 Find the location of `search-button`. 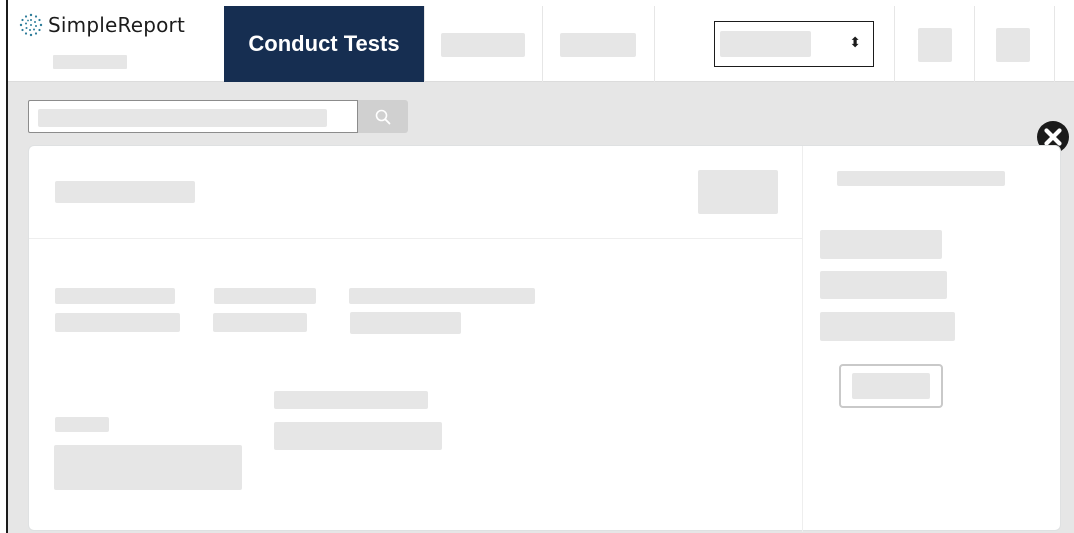

search-button is located at coordinates (383, 116).